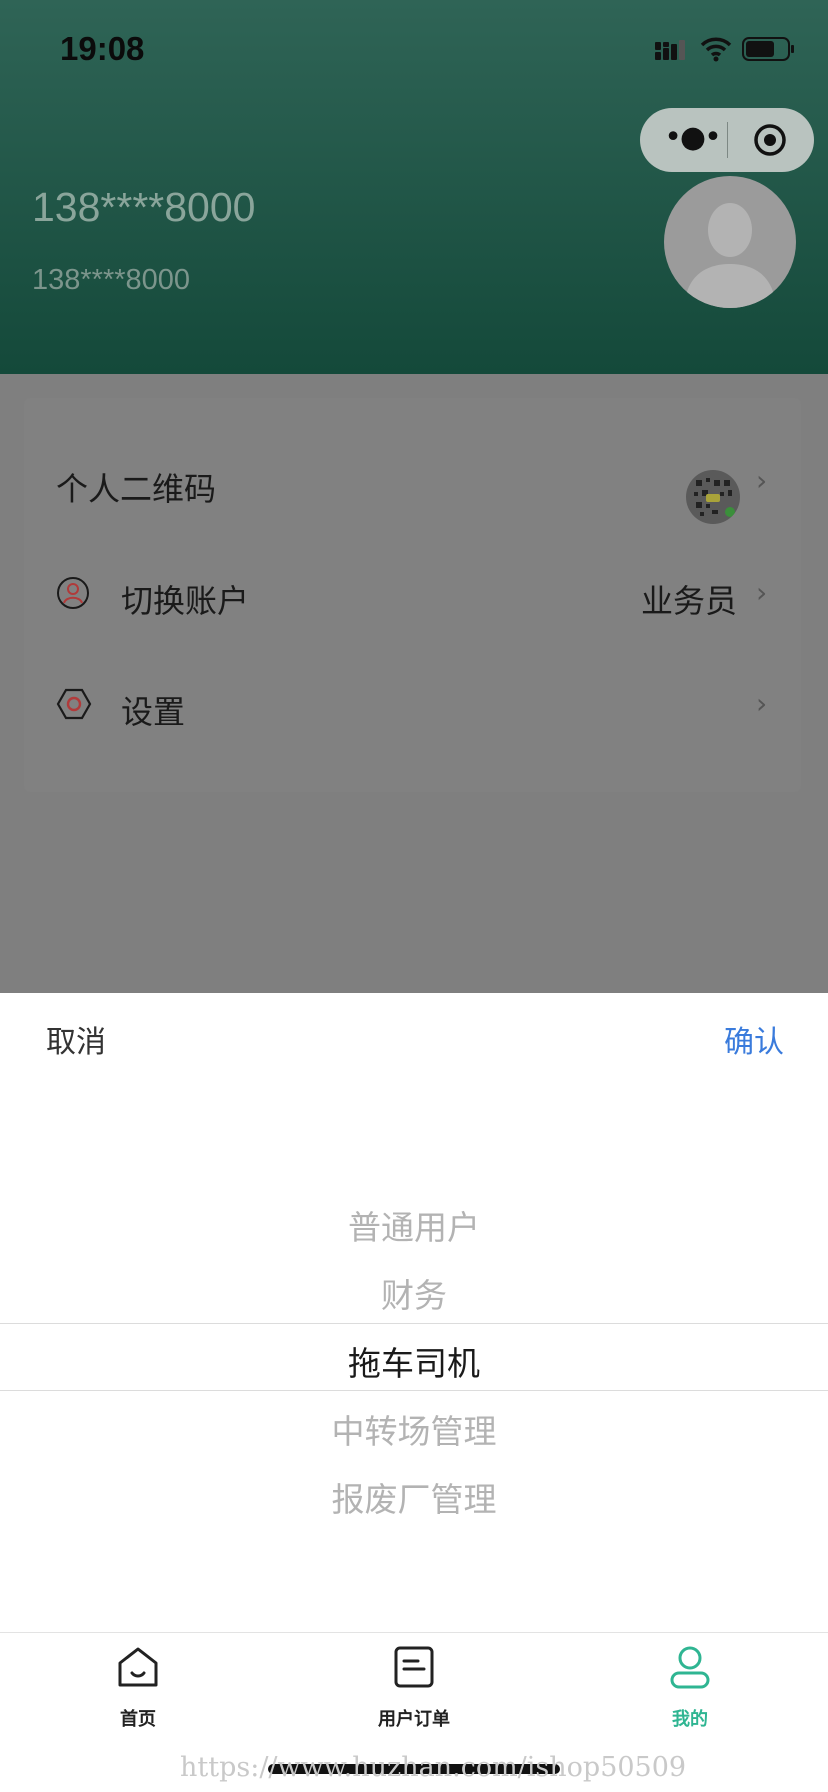 Image resolution: width=828 pixels, height=1792 pixels. I want to click on watermark: https://www.huzhan.com/ishop50509, so click(433, 1767).